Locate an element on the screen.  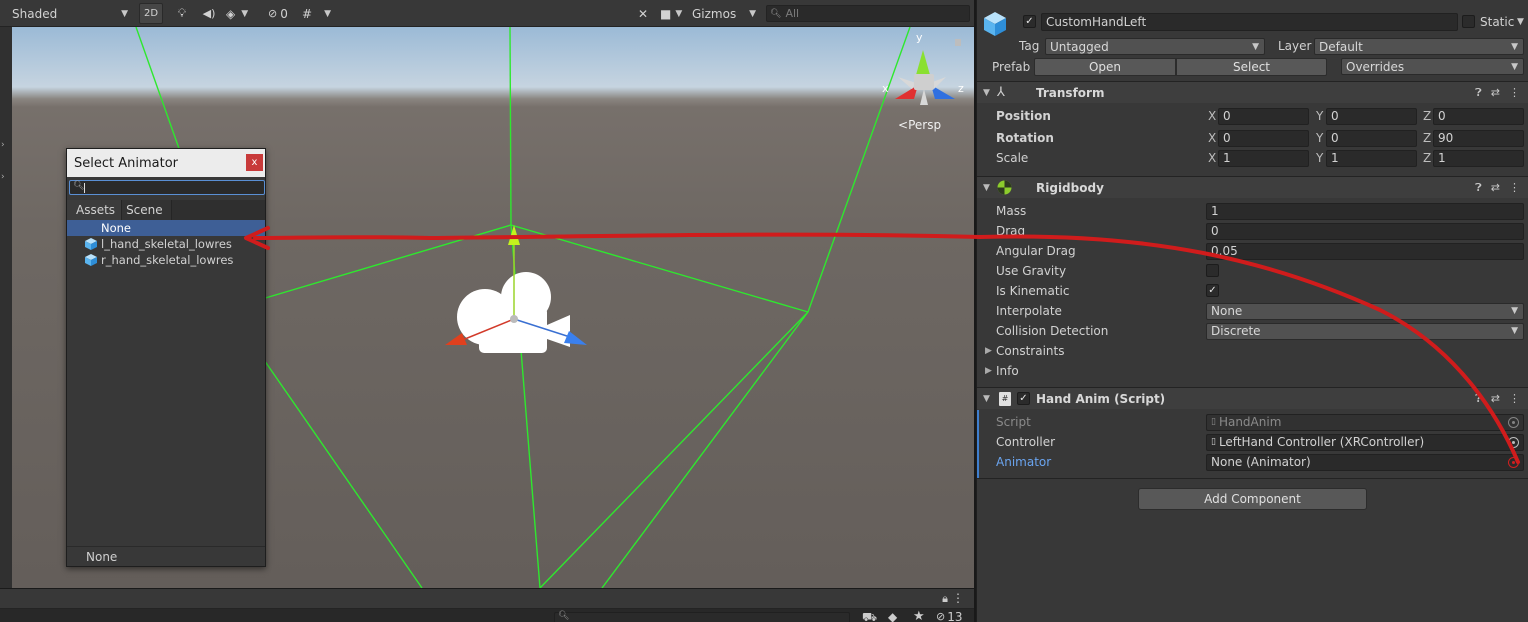
list-item: l_hand_skeletal_lowres is located at coordinates (166, 244).